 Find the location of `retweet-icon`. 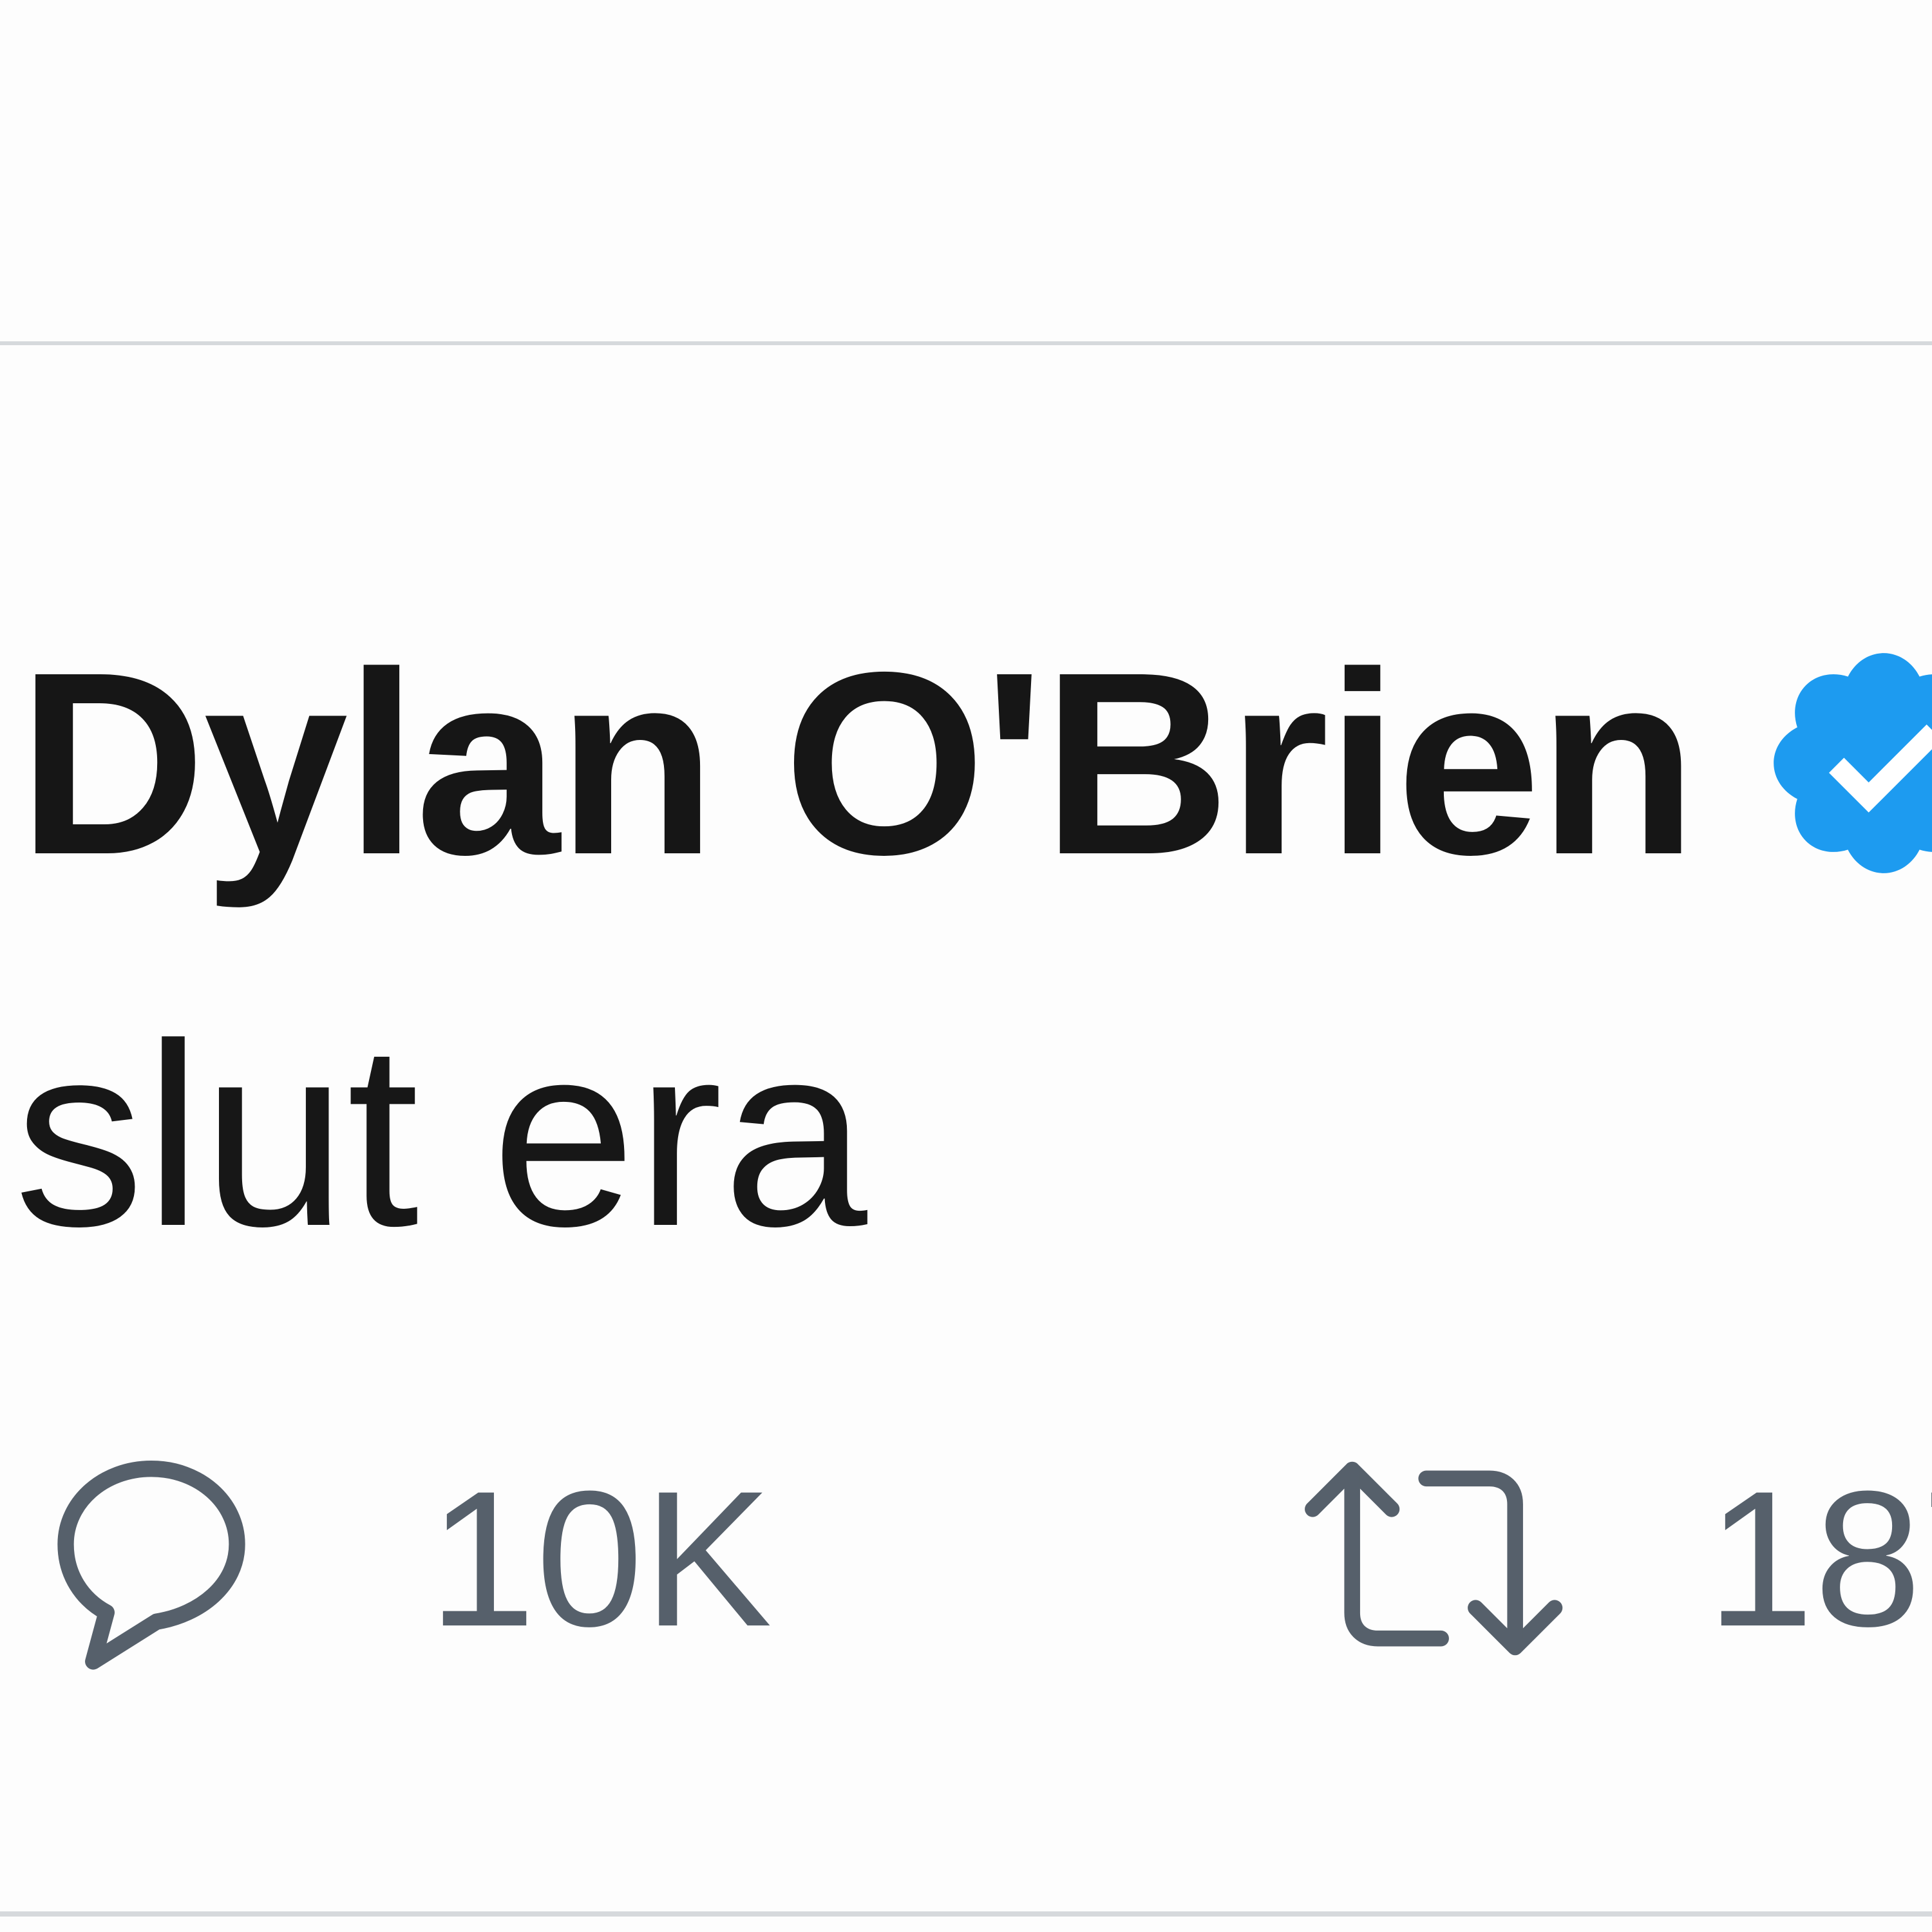

retweet-icon is located at coordinates (1434, 1558).